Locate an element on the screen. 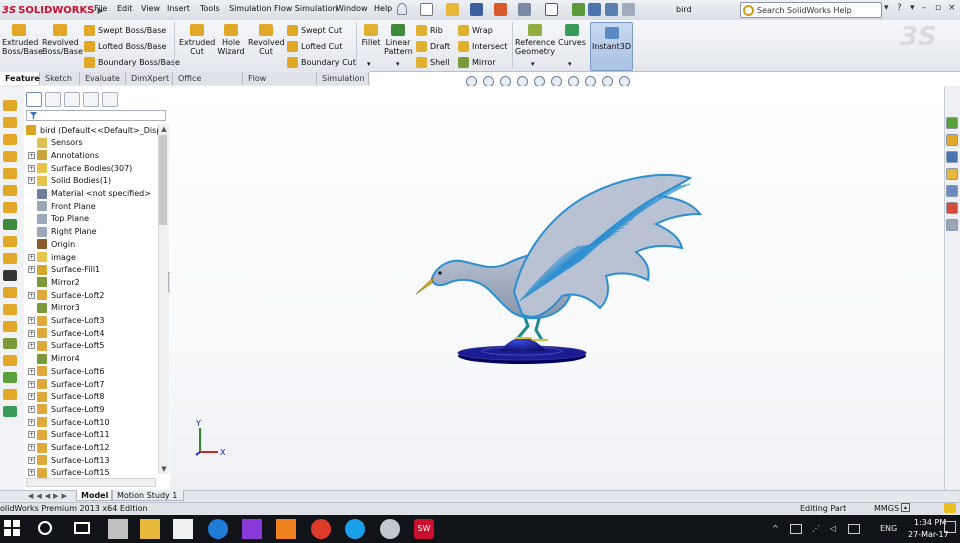  tree-item: Origin is located at coordinates (51, 244).